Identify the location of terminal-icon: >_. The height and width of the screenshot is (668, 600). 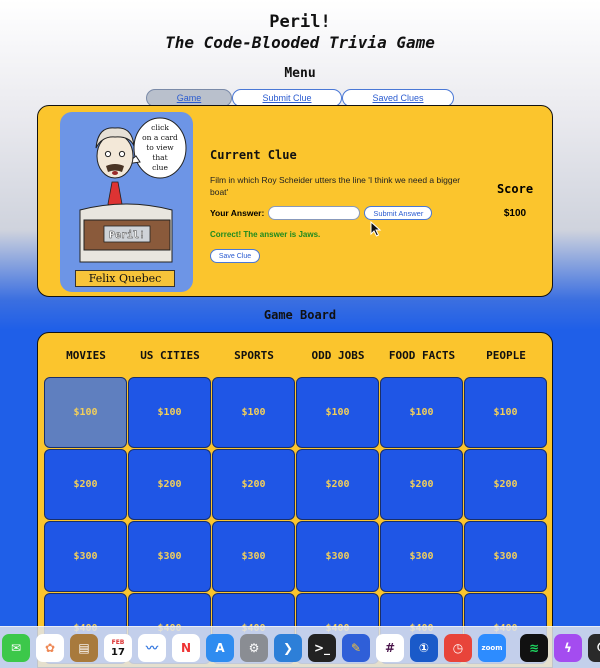
(322, 647).